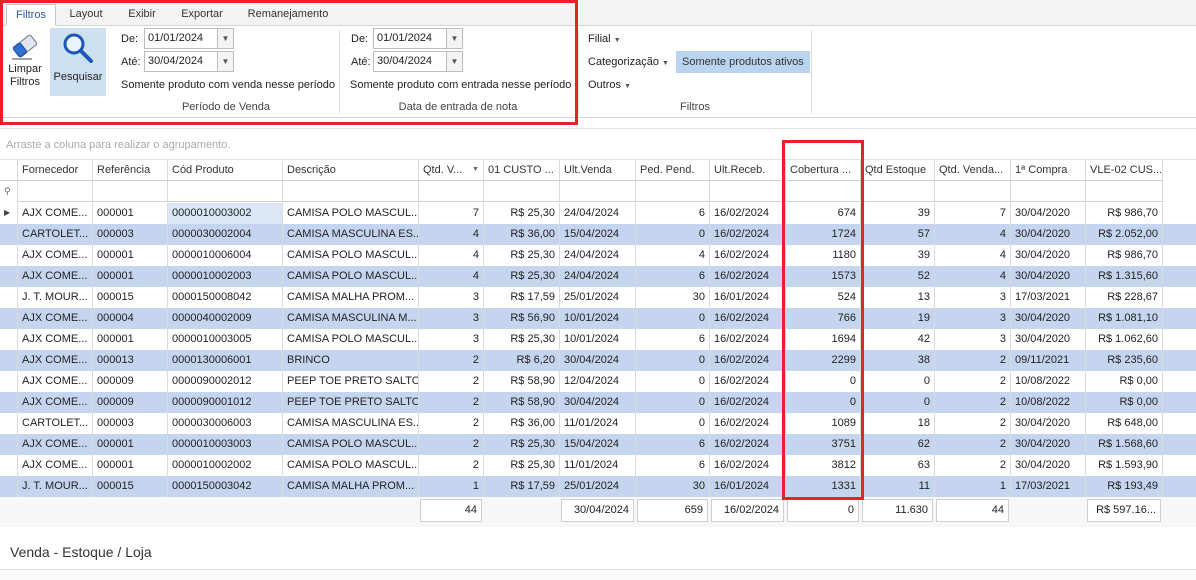 This screenshot has height=580, width=1196. I want to click on cell-ult-venda: 25/01/2024, so click(598, 297).